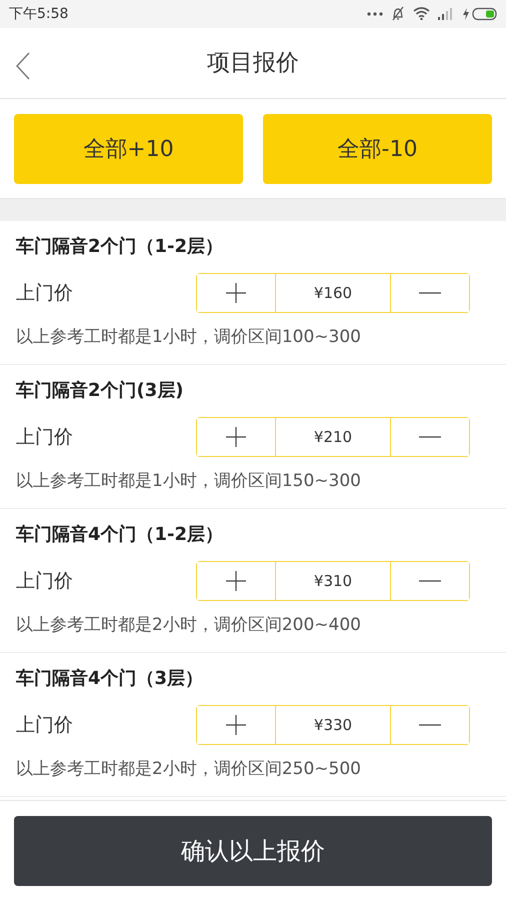 This screenshot has width=506, height=900. I want to click on item-title: 车门隔音4个门（3层）, so click(110, 678).